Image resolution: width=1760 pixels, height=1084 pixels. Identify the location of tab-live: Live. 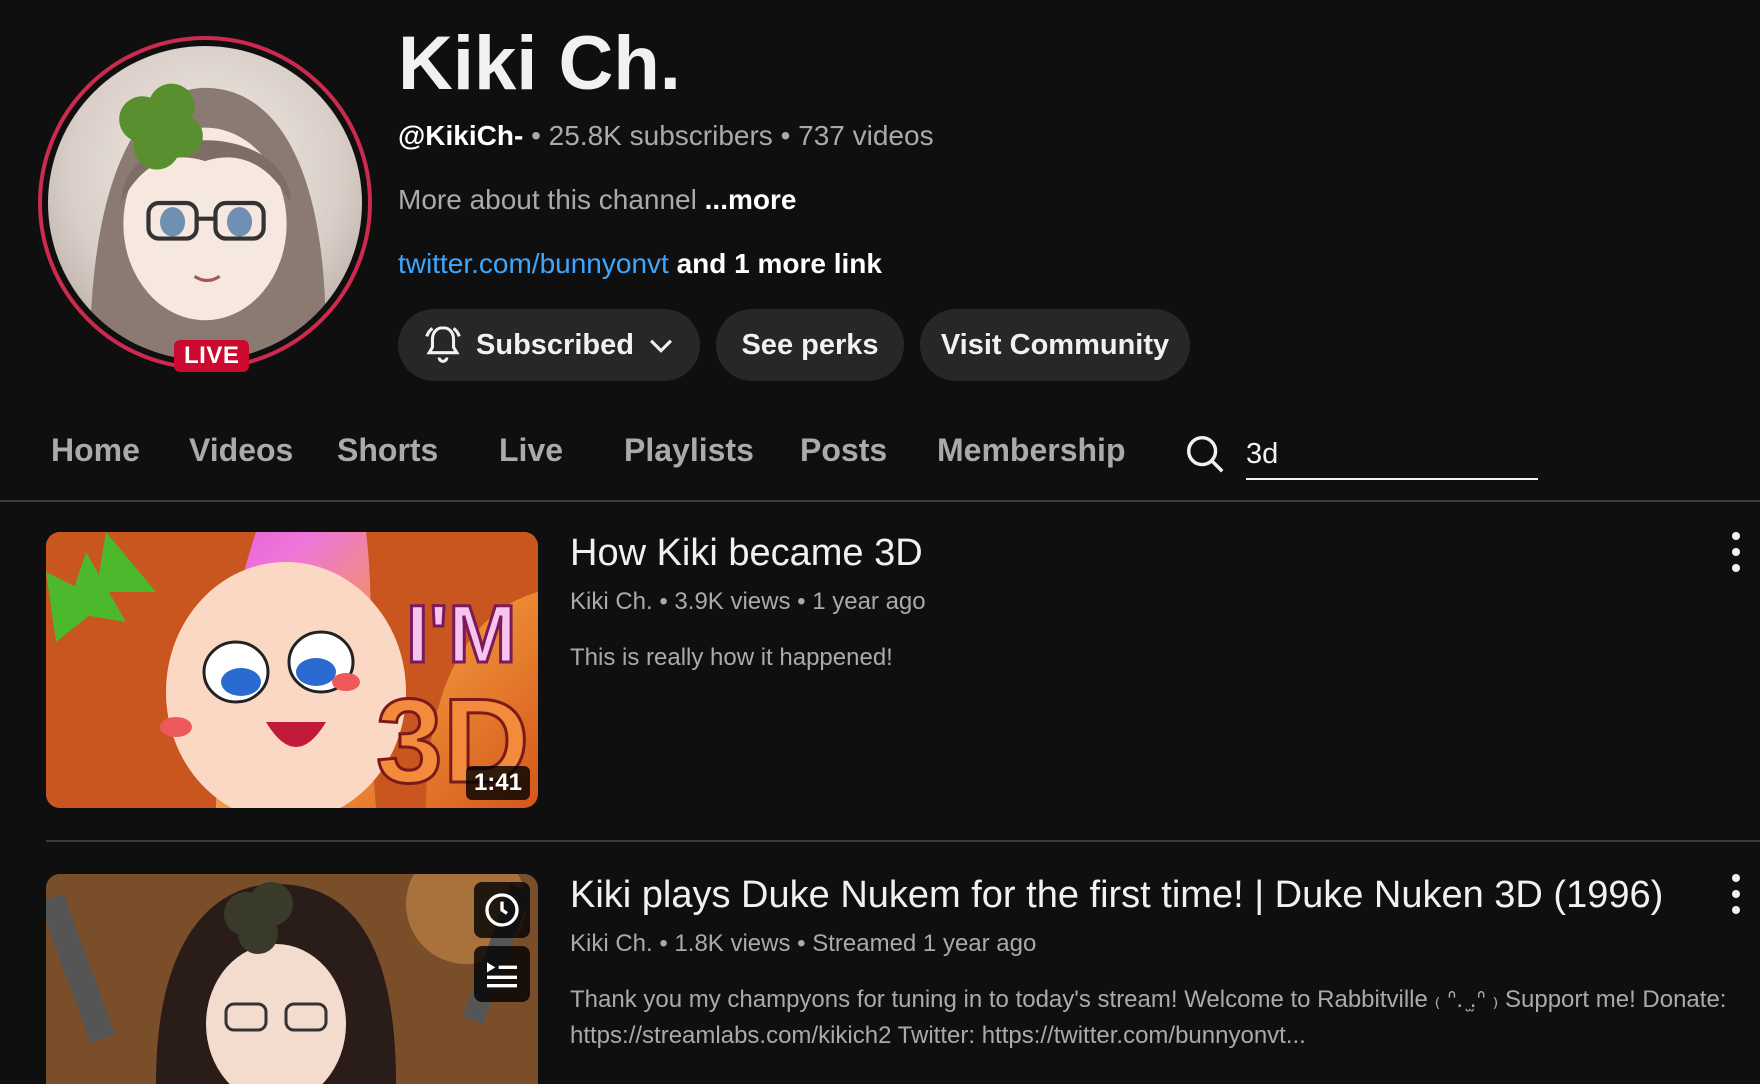
(531, 450).